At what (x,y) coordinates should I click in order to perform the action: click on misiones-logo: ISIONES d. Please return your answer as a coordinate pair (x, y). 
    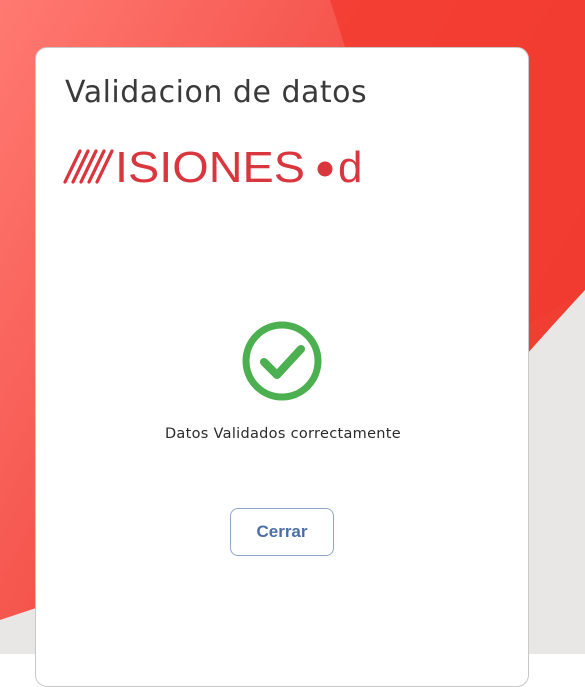
    Looking at the image, I should click on (212, 166).